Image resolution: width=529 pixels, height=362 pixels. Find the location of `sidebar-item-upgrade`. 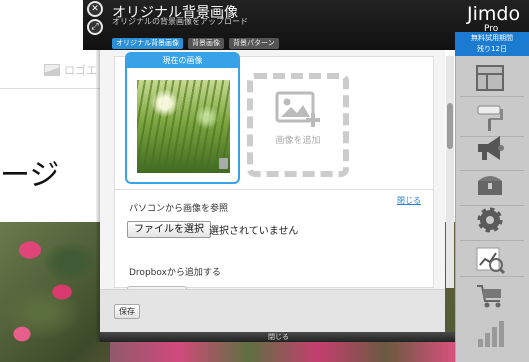

sidebar-item-upgrade is located at coordinates (490, 334).